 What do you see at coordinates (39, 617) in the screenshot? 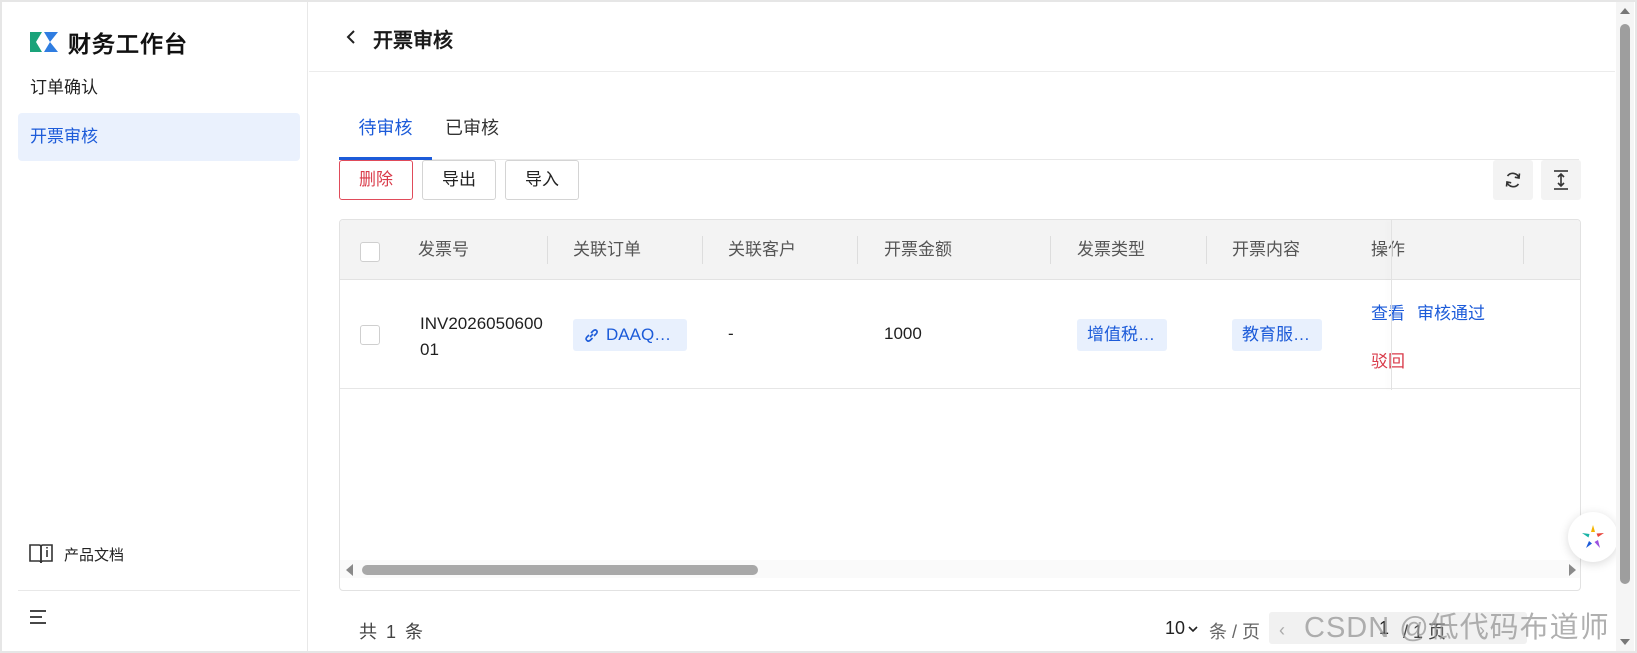
I see `menu-collapse-icon` at bounding box center [39, 617].